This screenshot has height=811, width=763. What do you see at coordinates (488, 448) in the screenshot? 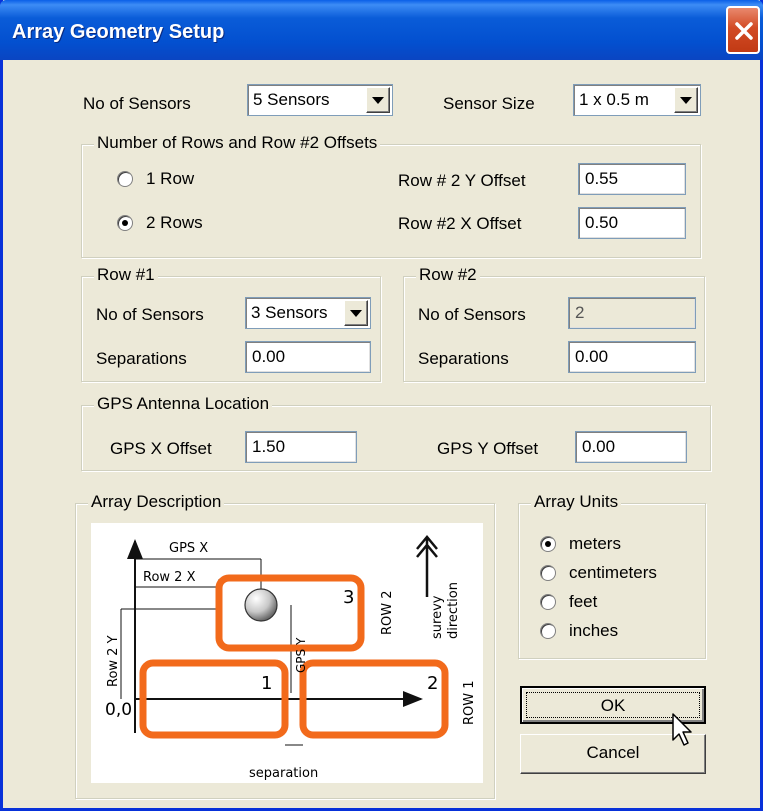
I see `gps-y-label: GPS Y Offset` at bounding box center [488, 448].